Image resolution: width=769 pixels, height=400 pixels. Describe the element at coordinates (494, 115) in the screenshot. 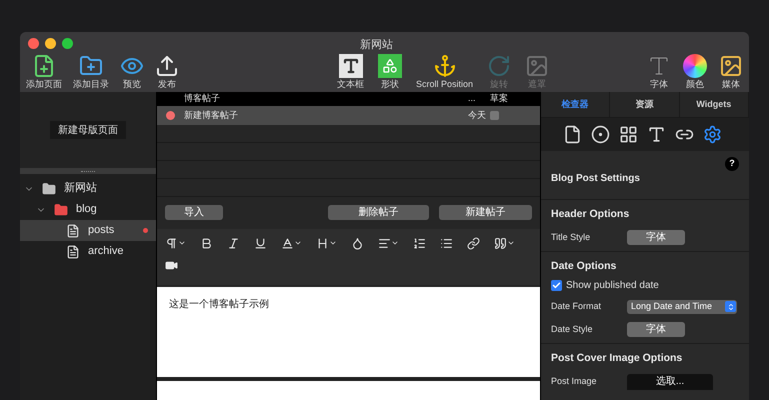

I see `draft-checkbox` at that location.